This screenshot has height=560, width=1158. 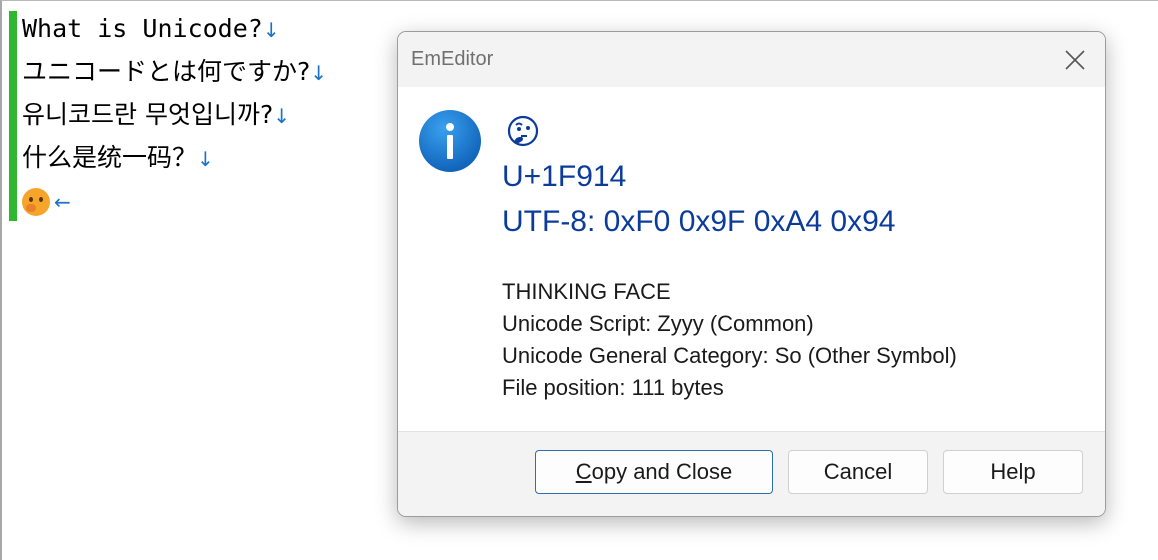 I want to click on editor-line: What is Unicode?↓, so click(x=174, y=32).